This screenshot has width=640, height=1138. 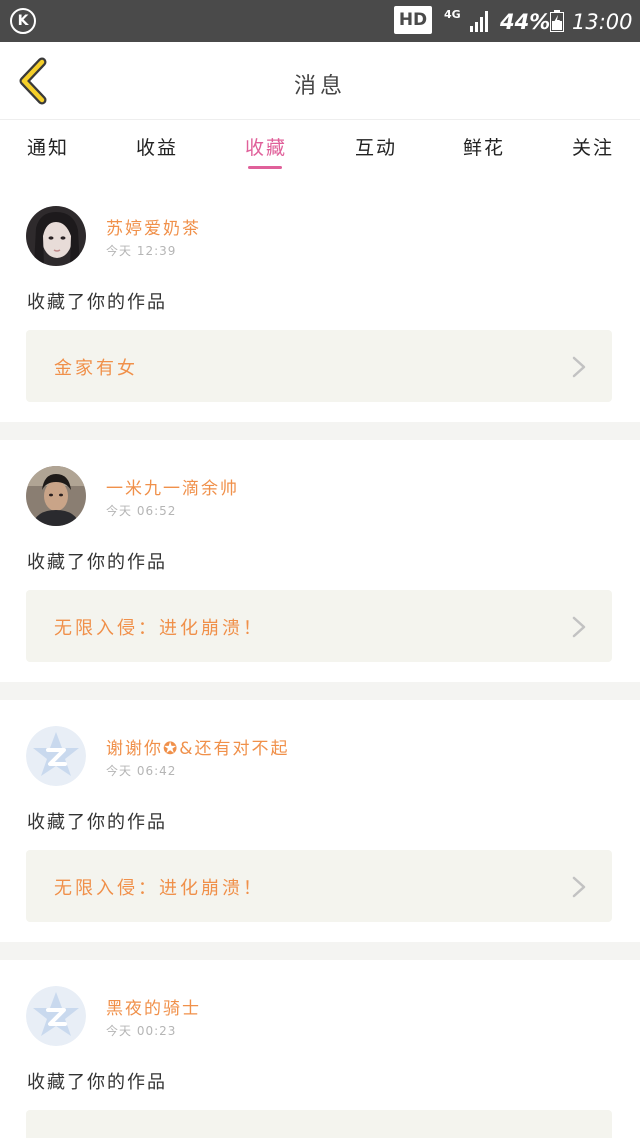 I want to click on status-bar: K HD 4G 44% 13:00, so click(x=320, y=21).